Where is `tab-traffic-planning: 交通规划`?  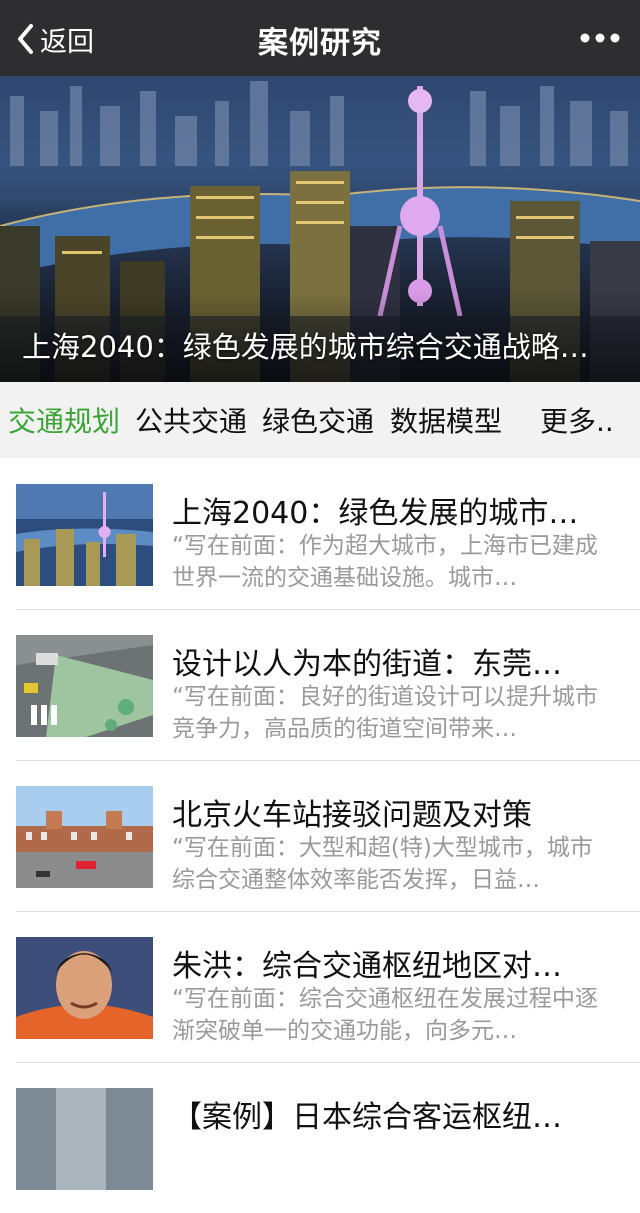
tab-traffic-planning: 交通规划 is located at coordinates (64, 420).